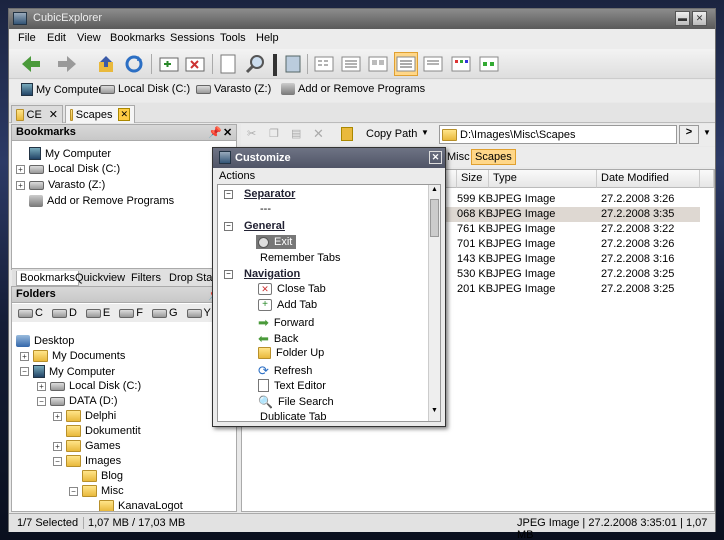 This screenshot has width=724, height=540. Describe the element at coordinates (89, 38) in the screenshot. I see `menu-view: View` at that location.